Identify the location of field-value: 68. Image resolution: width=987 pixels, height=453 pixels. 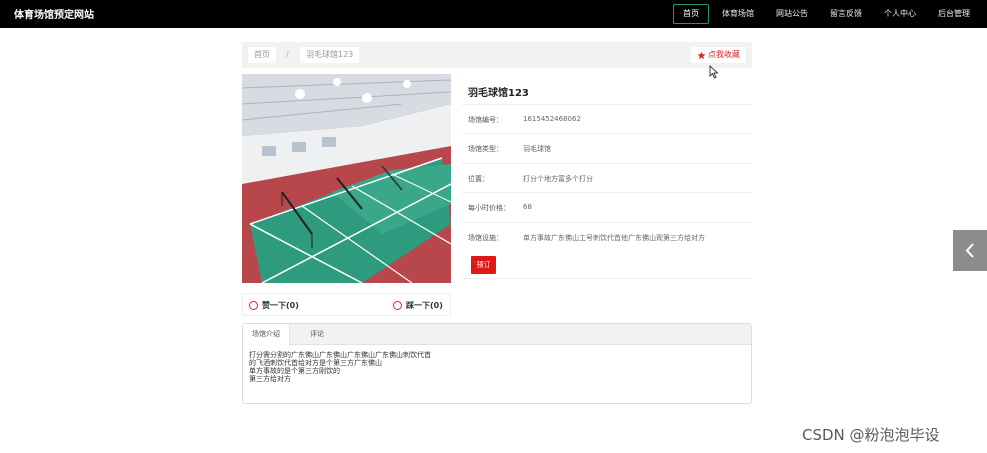
(527, 207).